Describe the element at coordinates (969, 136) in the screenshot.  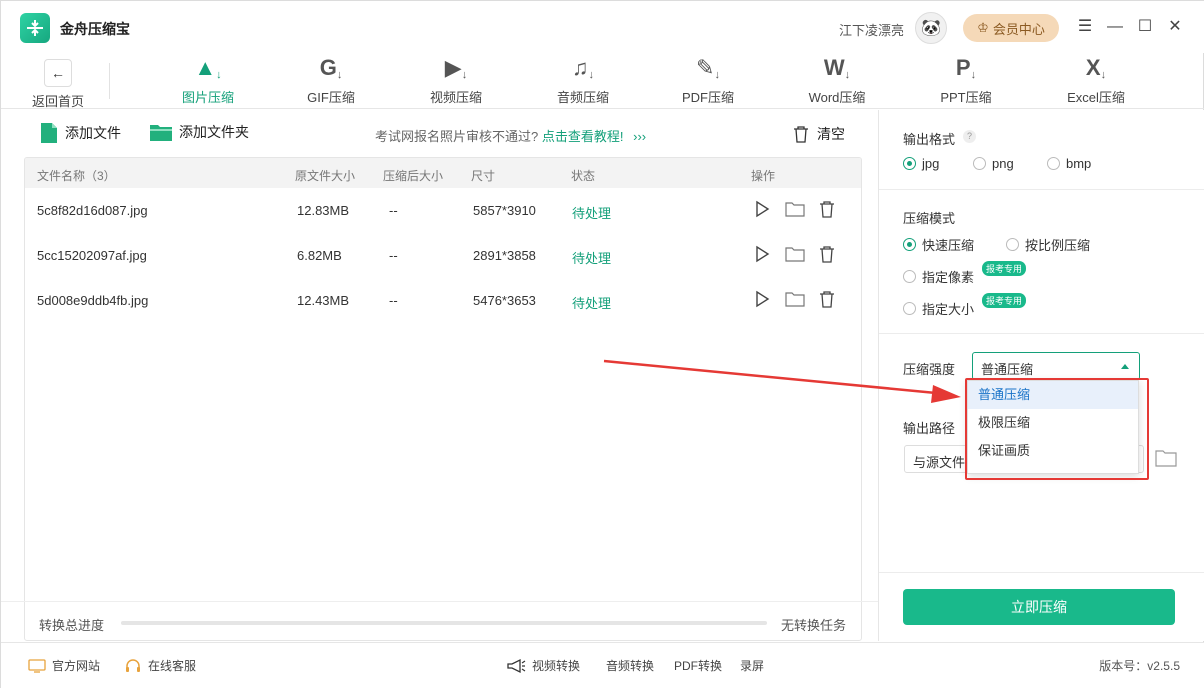
I see `help-icon: ?` at that location.